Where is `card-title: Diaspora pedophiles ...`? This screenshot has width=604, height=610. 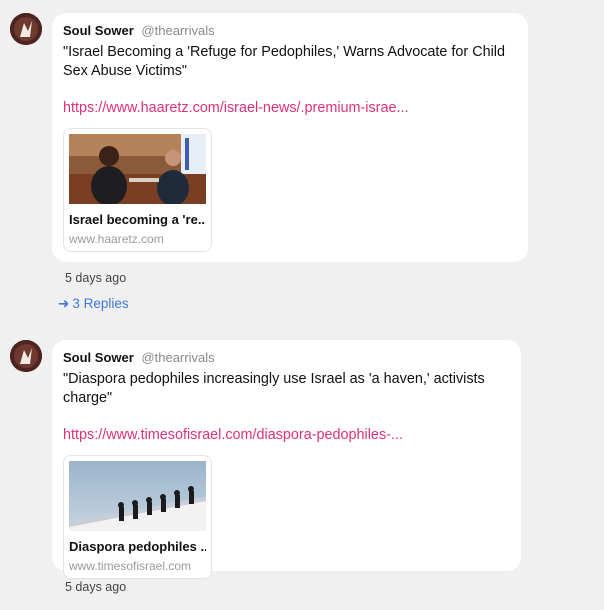 card-title: Diaspora pedophiles ... is located at coordinates (137, 546).